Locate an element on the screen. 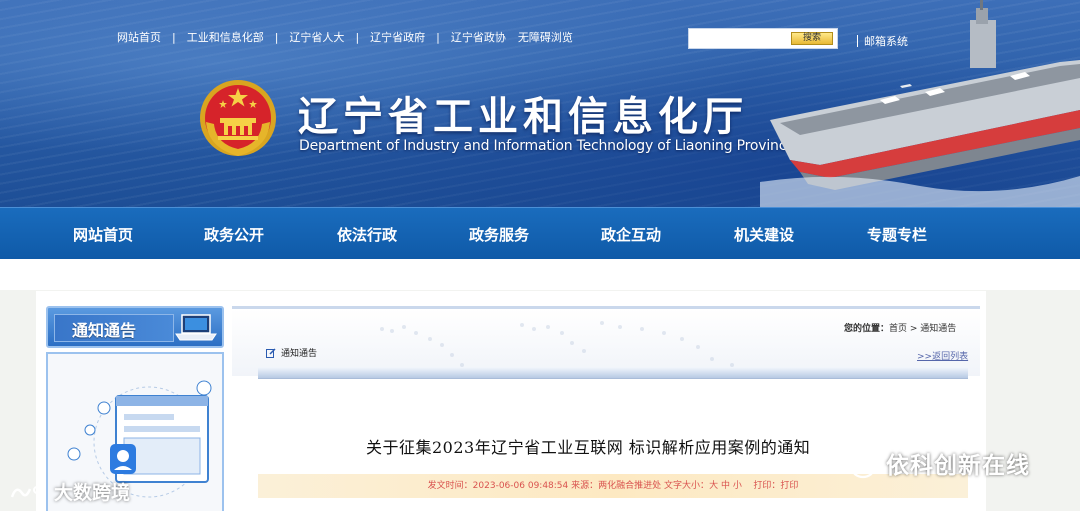  national-emblem-icon is located at coordinates (238, 118).